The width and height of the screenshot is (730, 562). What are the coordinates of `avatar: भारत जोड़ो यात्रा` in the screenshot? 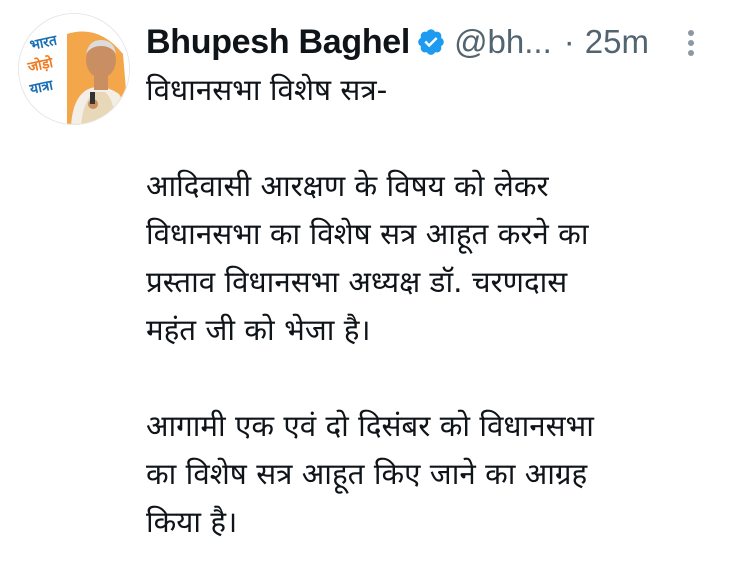 It's located at (74, 69).